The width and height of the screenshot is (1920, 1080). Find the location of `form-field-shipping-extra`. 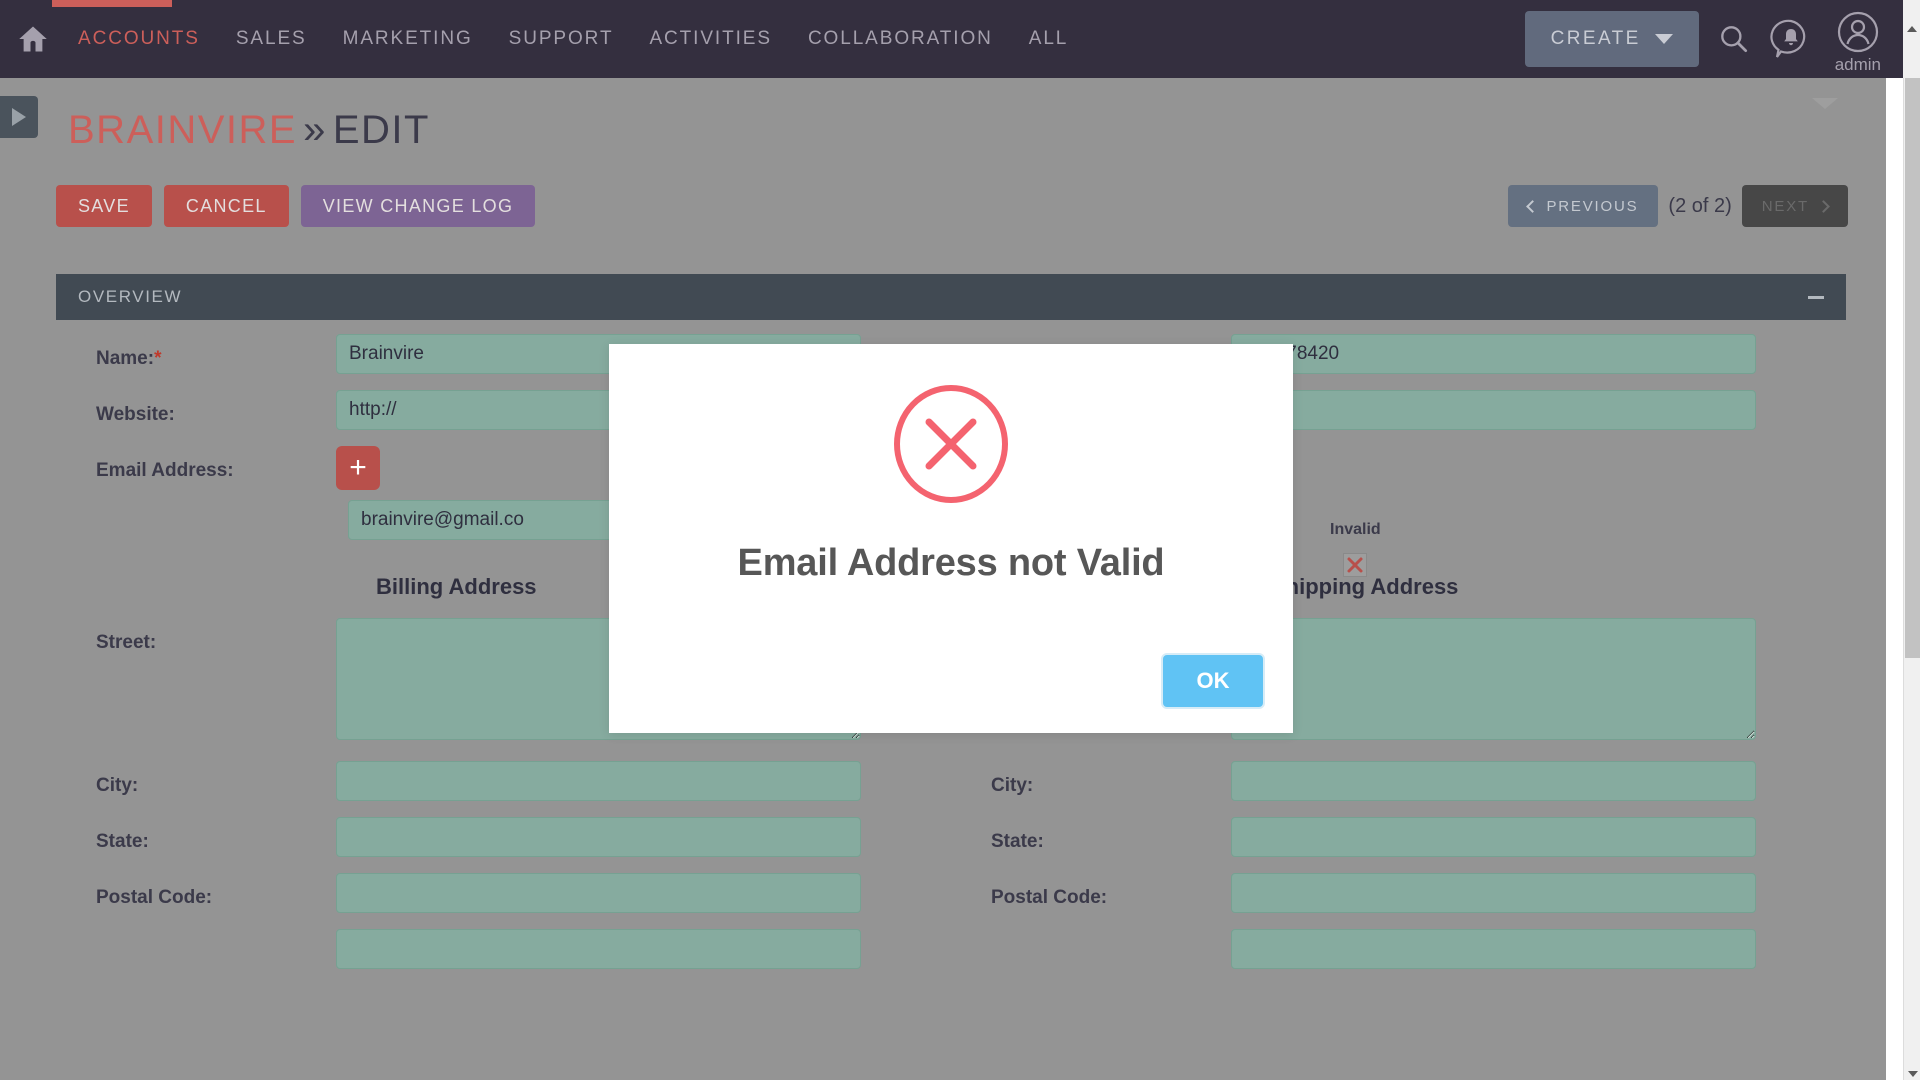

form-field-shipping-extra is located at coordinates (1398, 949).